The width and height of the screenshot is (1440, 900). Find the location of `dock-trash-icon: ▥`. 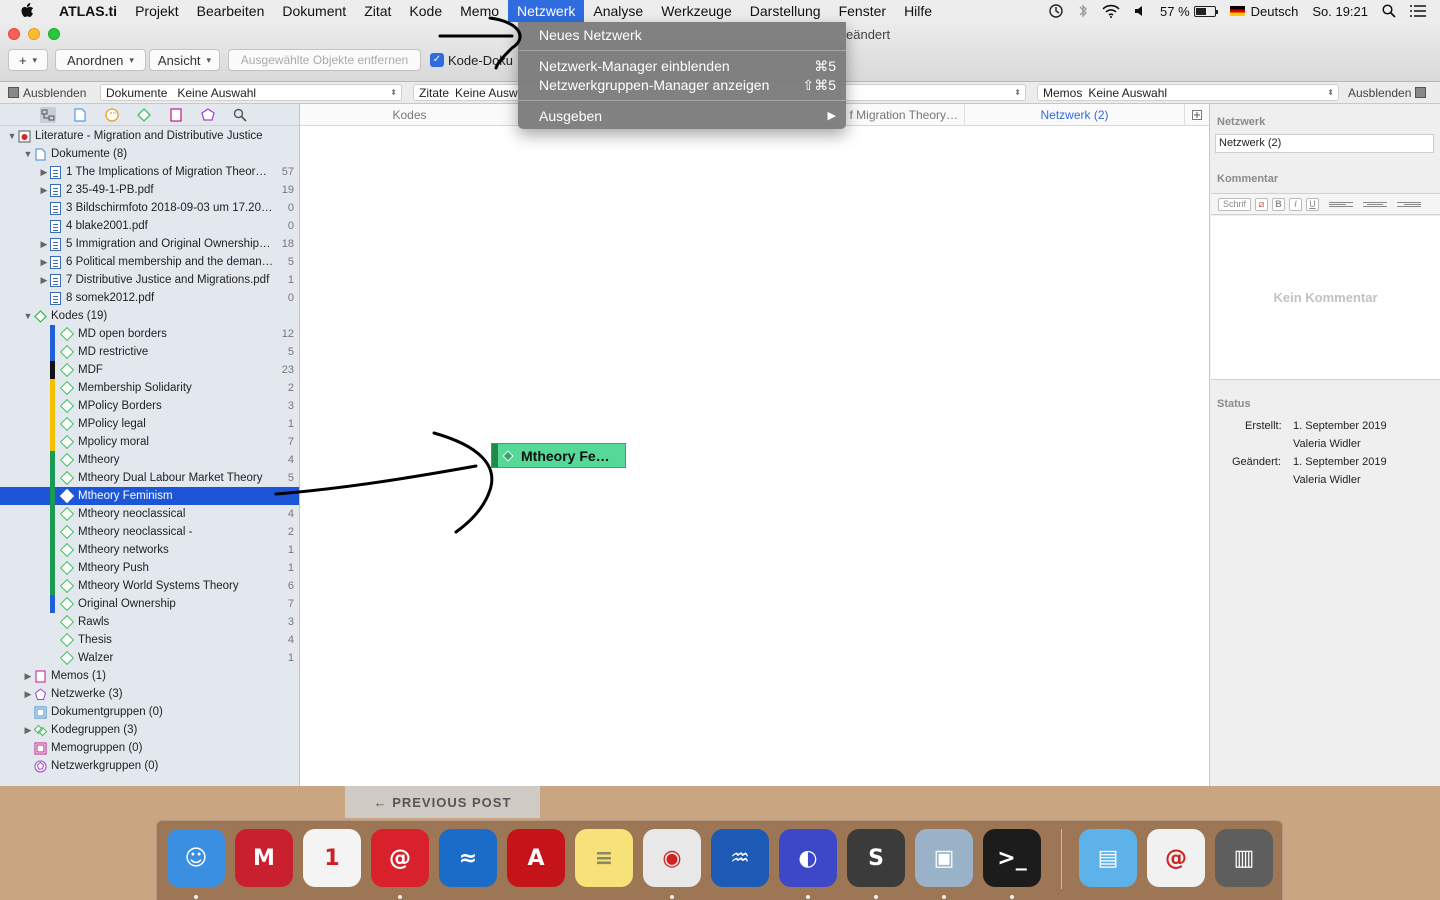

dock-trash-icon: ▥ is located at coordinates (1244, 858).